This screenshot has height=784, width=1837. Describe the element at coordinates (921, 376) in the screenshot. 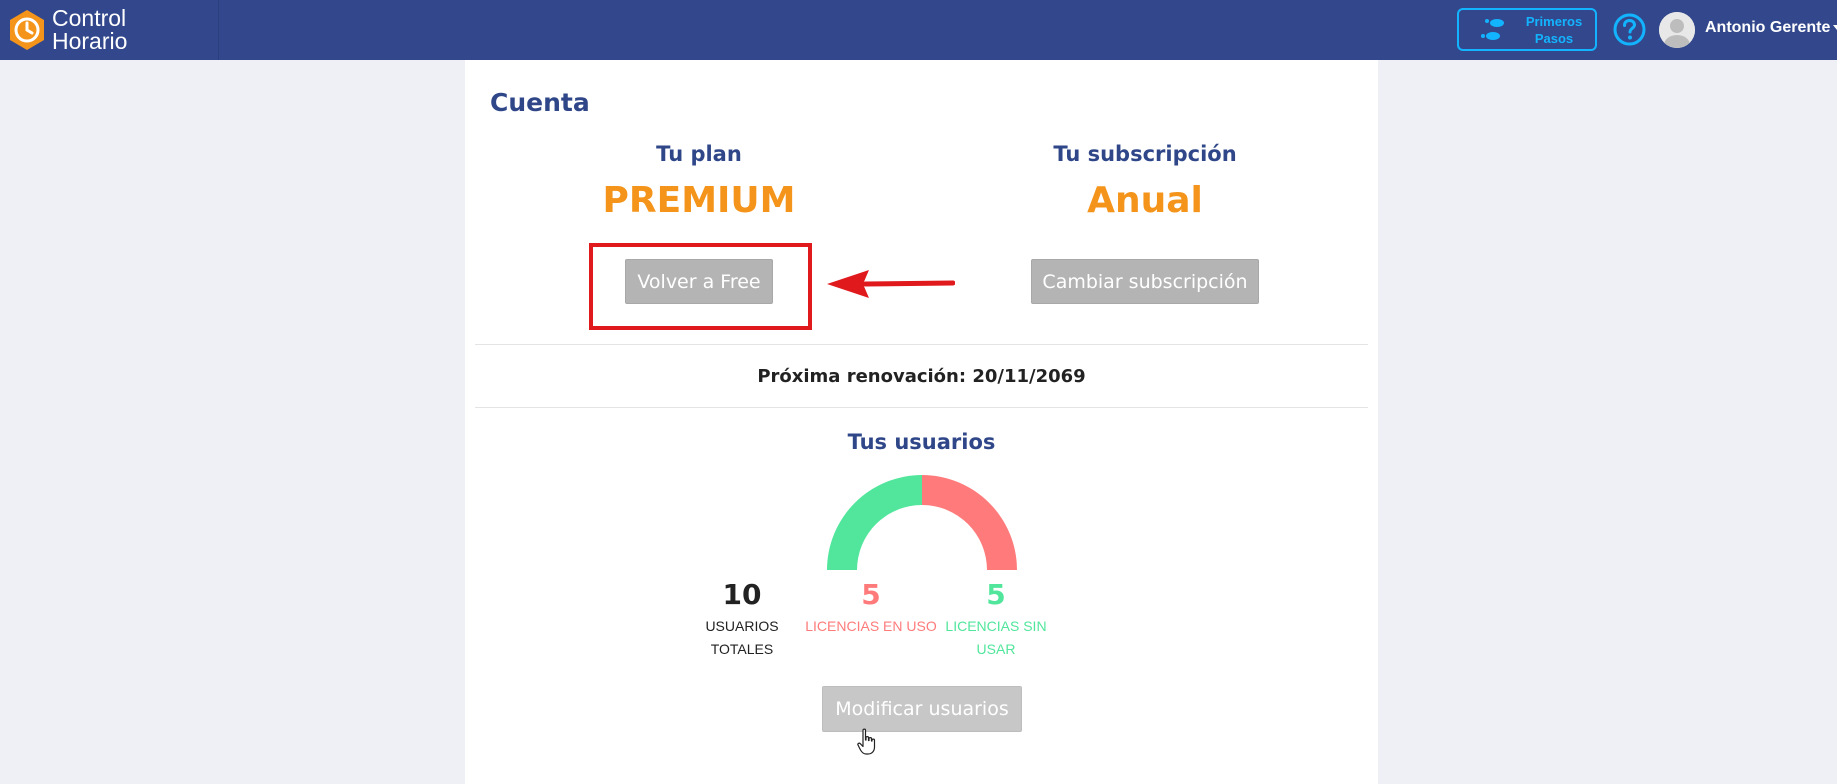

I see `renewal-date: Próxima renovación: 20/11/2069` at that location.